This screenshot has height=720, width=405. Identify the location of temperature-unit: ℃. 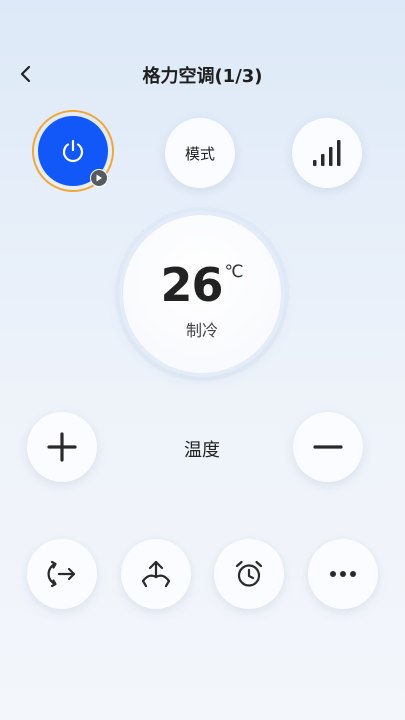
(234, 272).